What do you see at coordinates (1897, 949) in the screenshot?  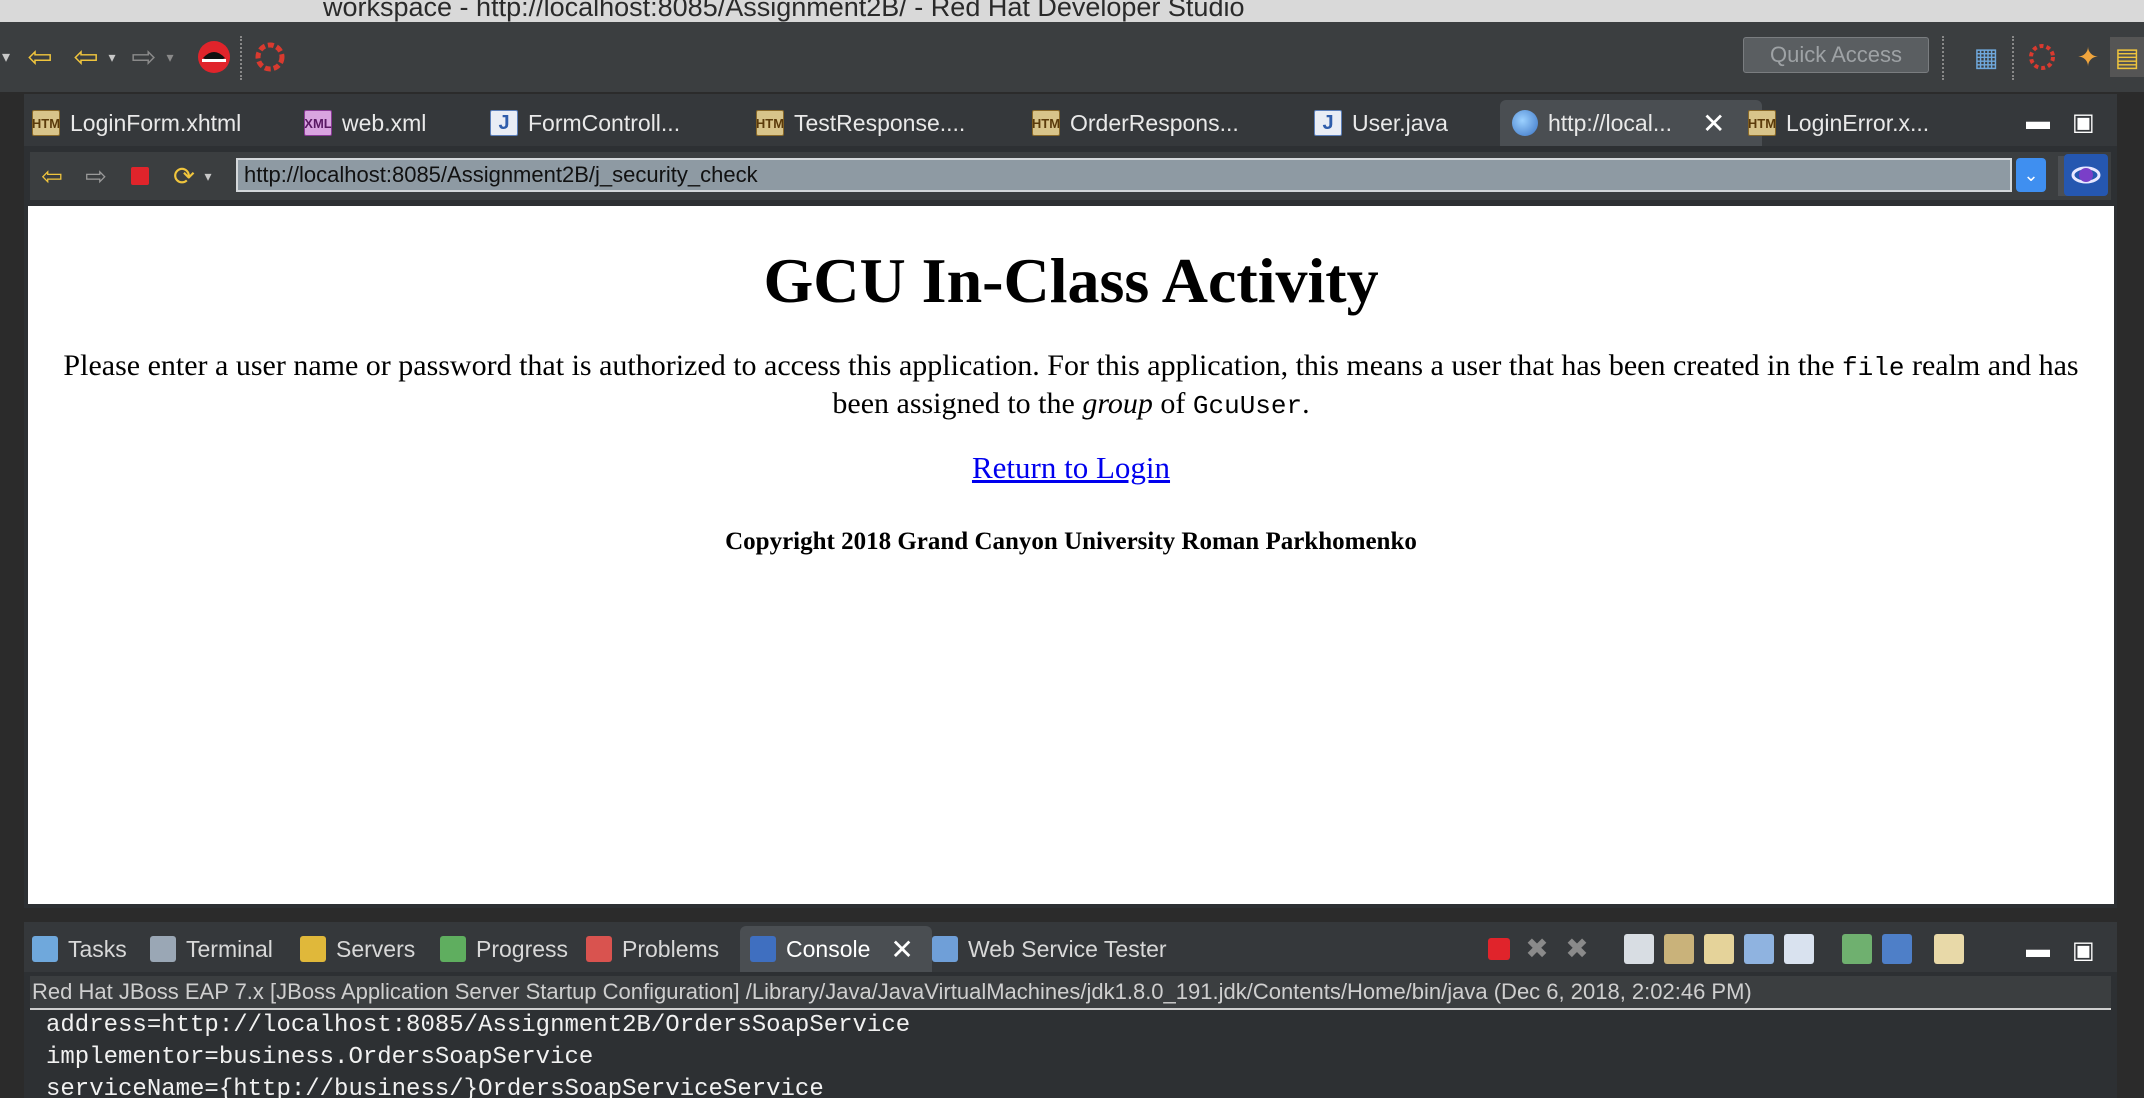 I see `display-console-icon` at bounding box center [1897, 949].